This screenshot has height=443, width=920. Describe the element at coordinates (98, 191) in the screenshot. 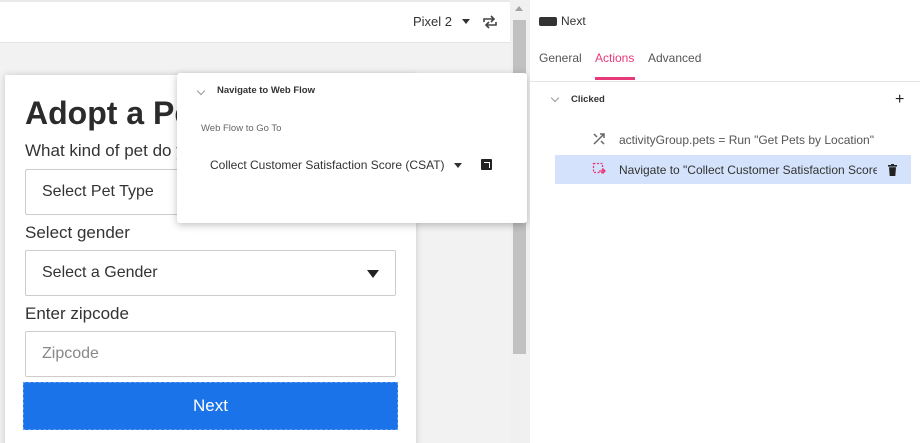

I see `pet-type-placeholder: Select Pet Type` at that location.